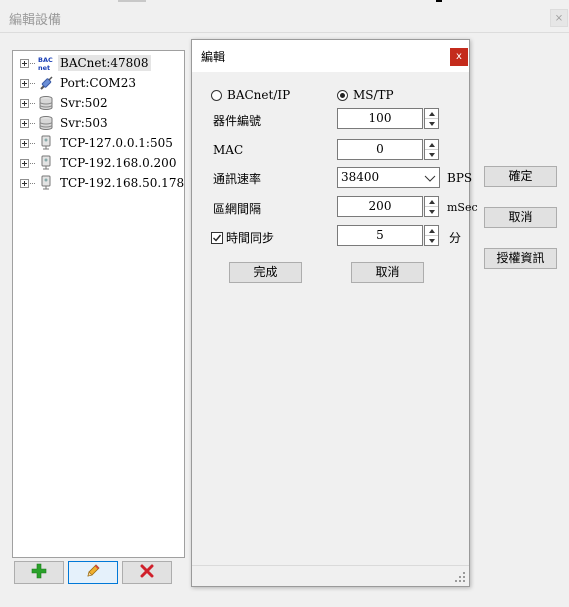 This screenshot has height=607, width=569. I want to click on tree-item-port: Port:COM23, so click(79, 83).